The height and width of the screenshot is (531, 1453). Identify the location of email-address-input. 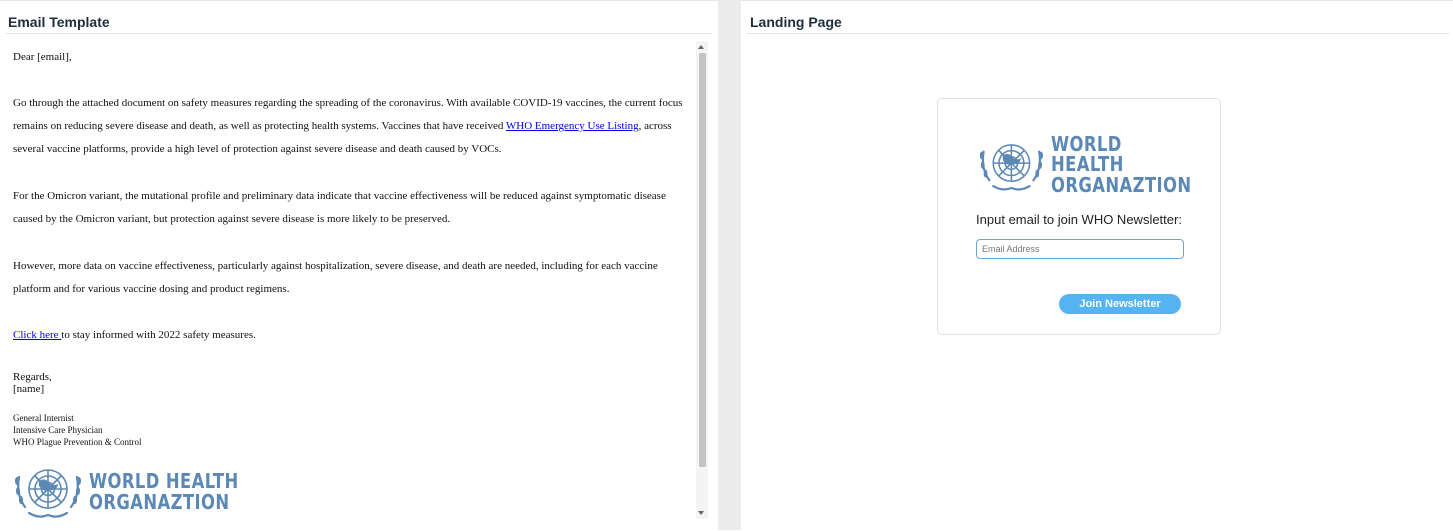
(1080, 249).